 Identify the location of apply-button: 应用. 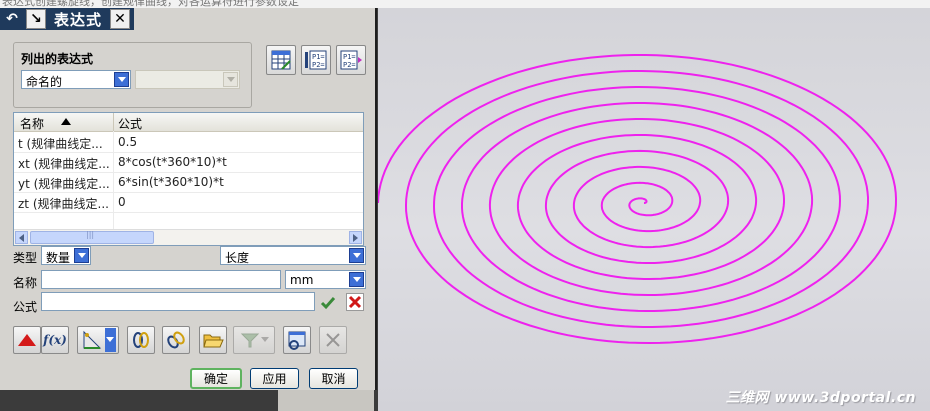
(274, 378).